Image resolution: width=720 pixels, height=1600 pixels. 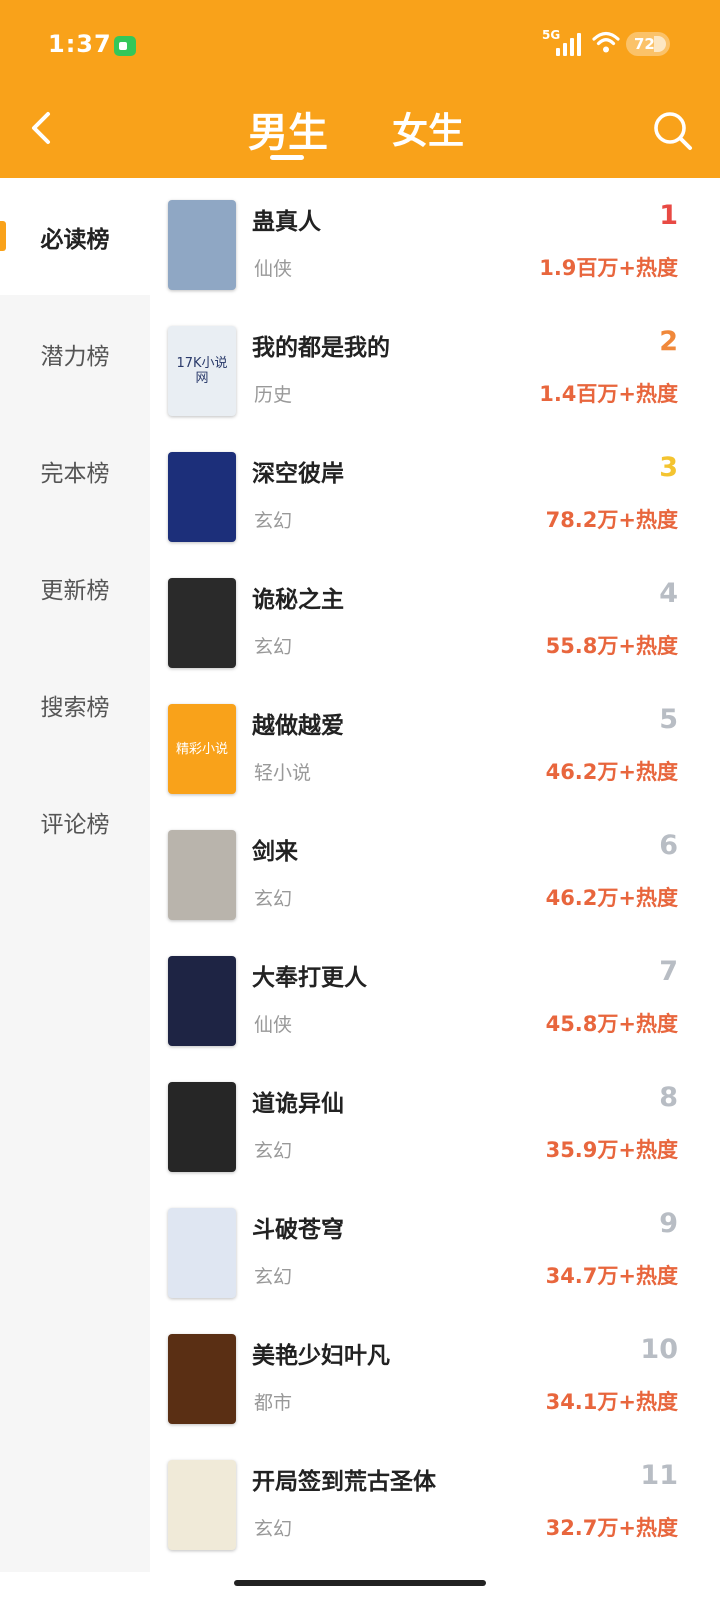 What do you see at coordinates (321, 348) in the screenshot?
I see `book-title: 我的都是我的` at bounding box center [321, 348].